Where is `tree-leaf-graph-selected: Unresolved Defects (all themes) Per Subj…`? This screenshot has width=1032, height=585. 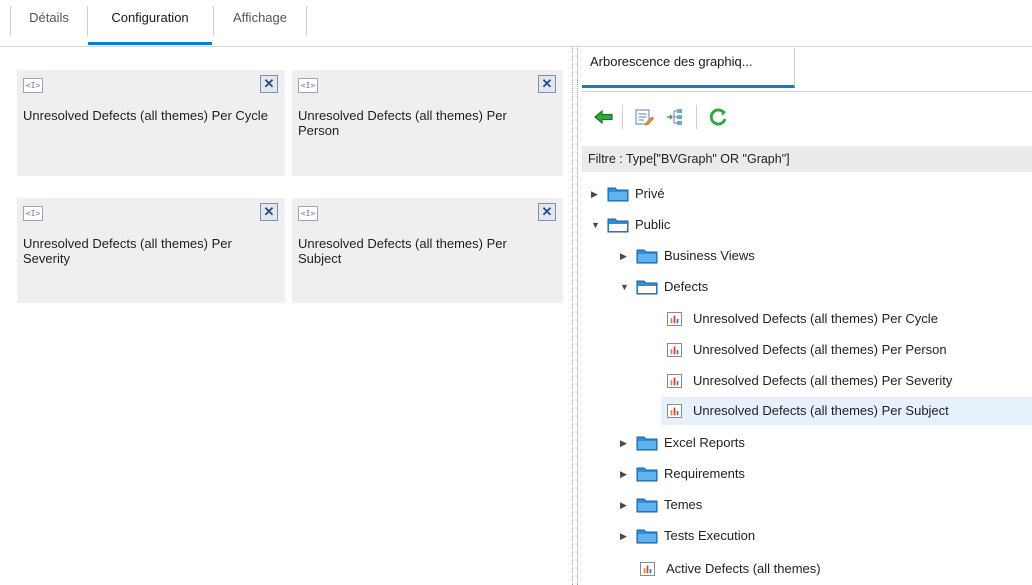 tree-leaf-graph-selected: Unresolved Defects (all themes) Per Subj… is located at coordinates (846, 411).